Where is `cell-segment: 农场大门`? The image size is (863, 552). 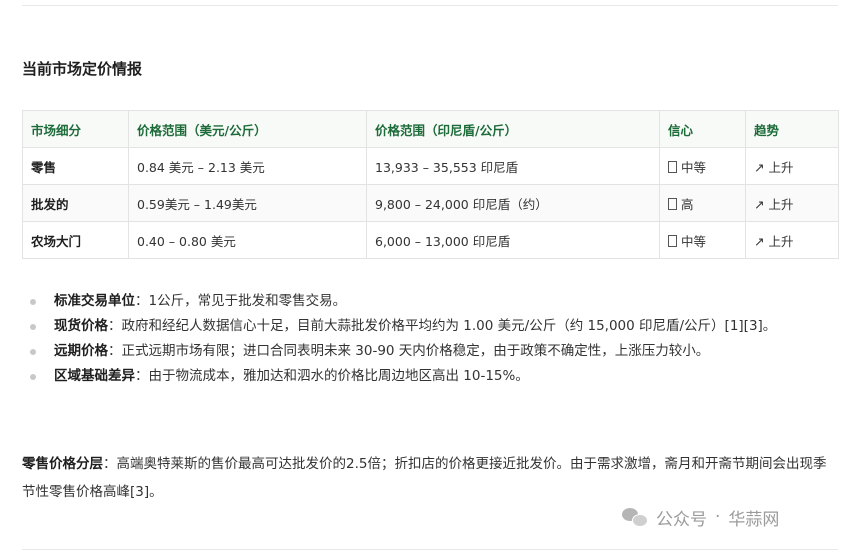 cell-segment: 农场大门 is located at coordinates (75, 240).